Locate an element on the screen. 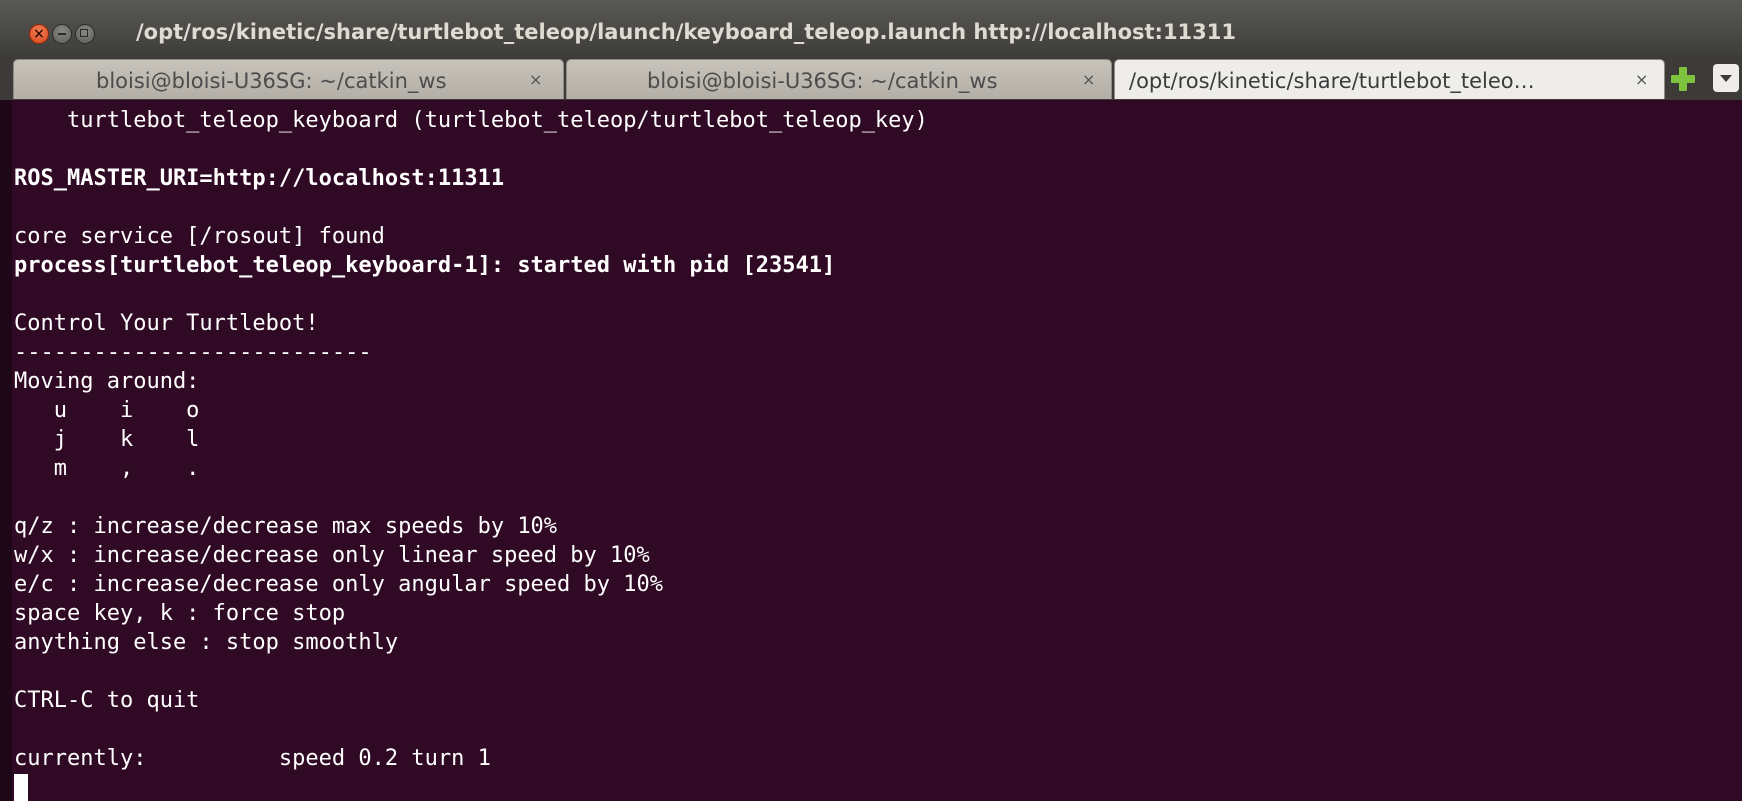 The image size is (1742, 801). minimize-window-button is located at coordinates (62, 34).